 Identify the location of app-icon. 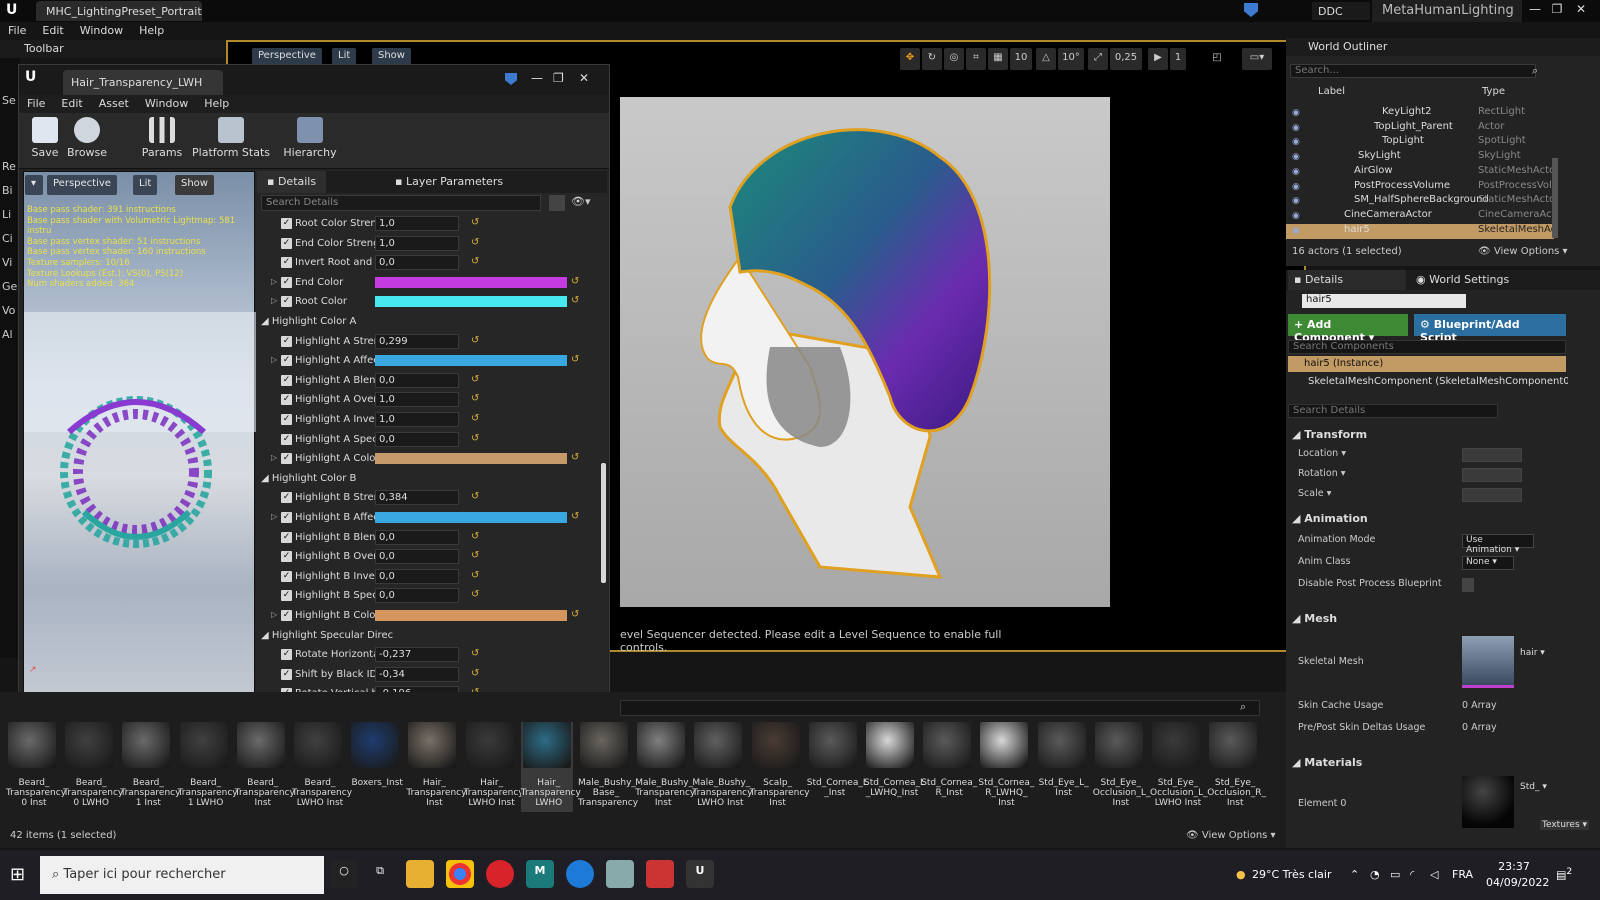
(620, 874).